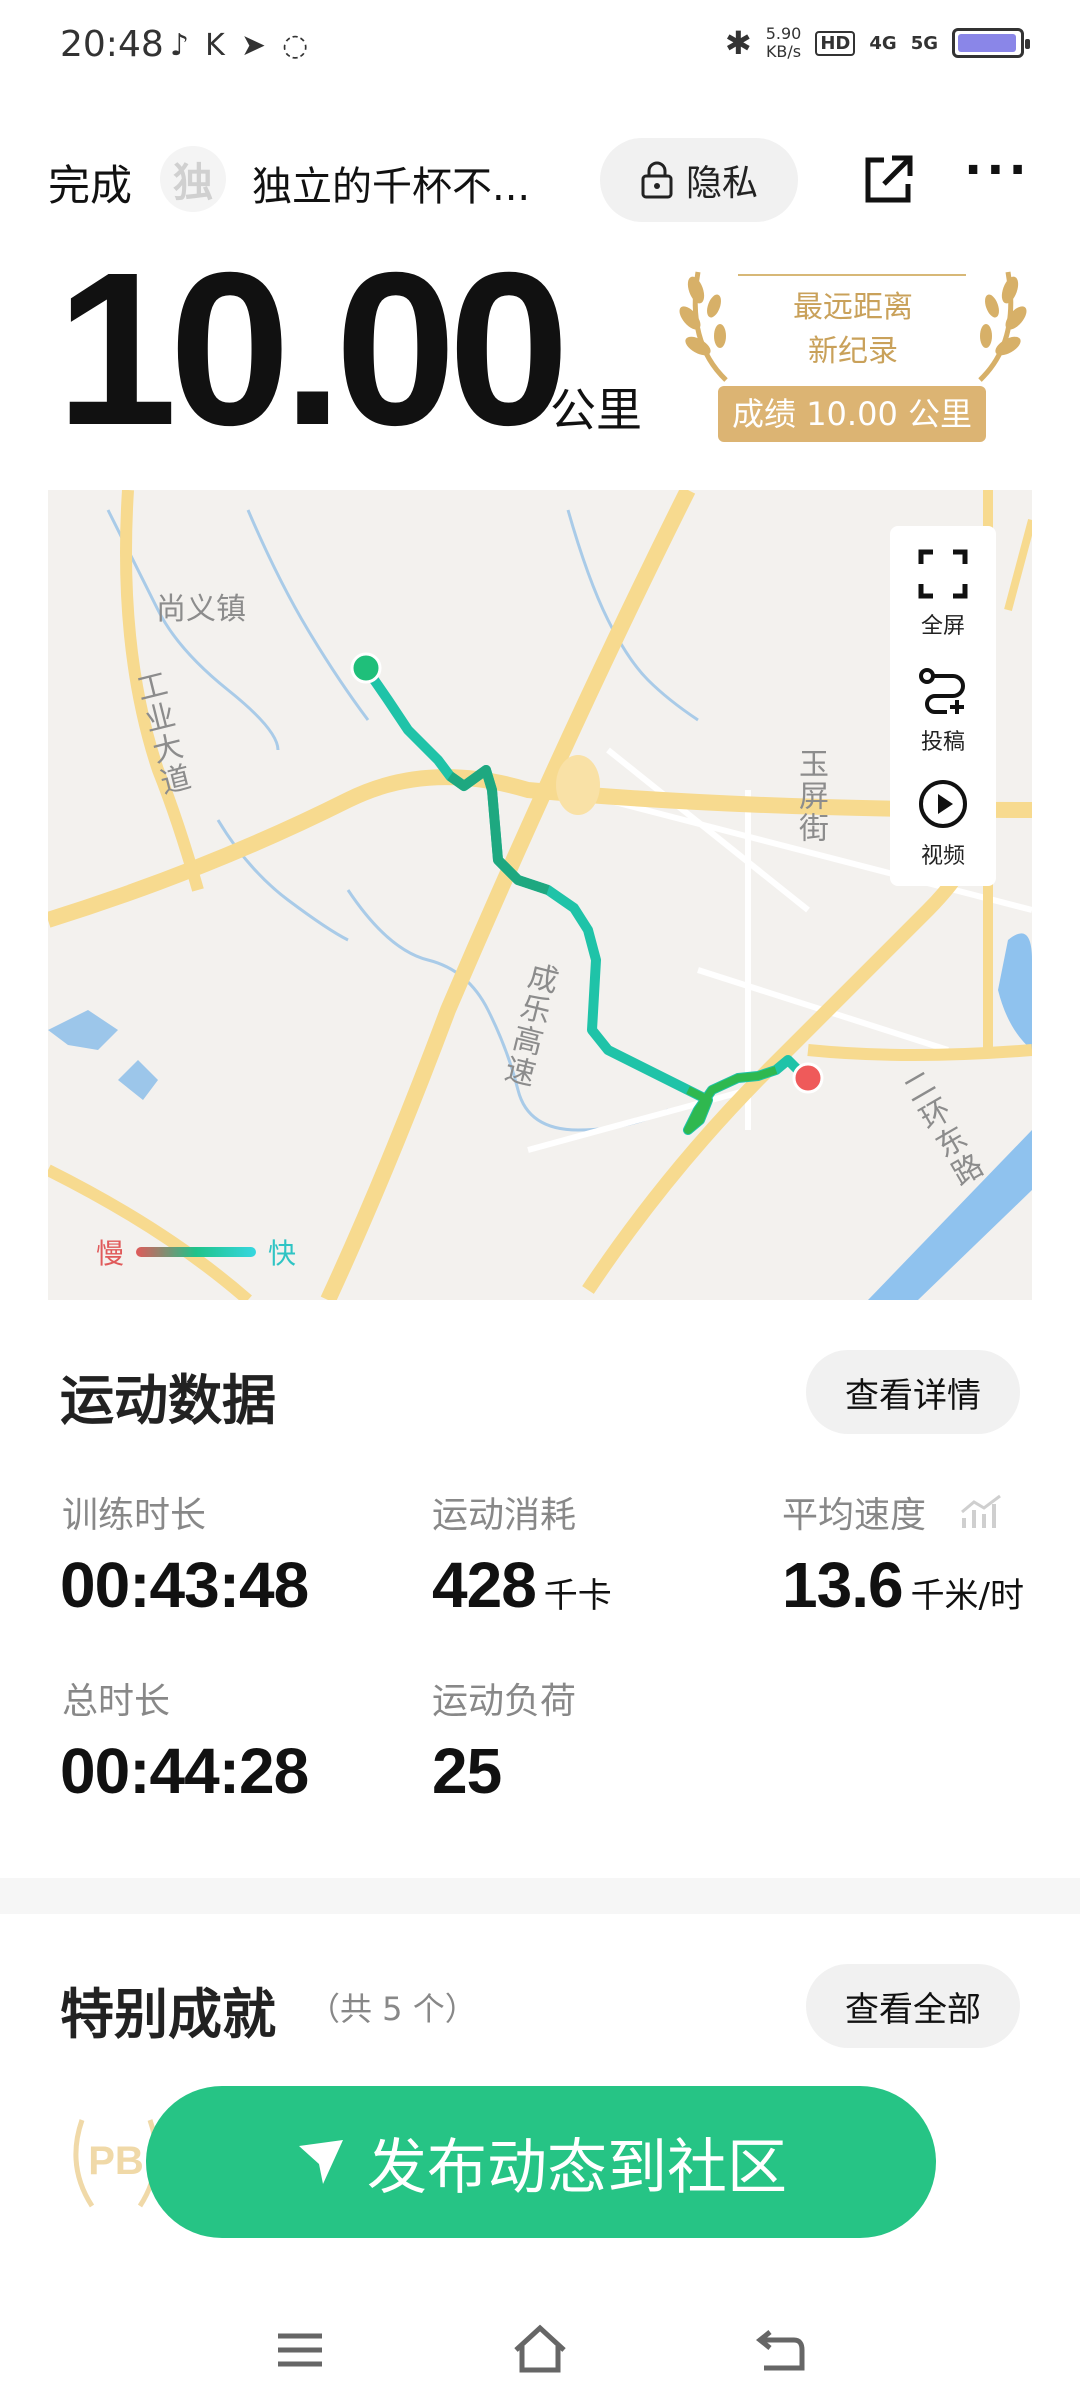  Describe the element at coordinates (193, 179) in the screenshot. I see `avatar: 独` at that location.